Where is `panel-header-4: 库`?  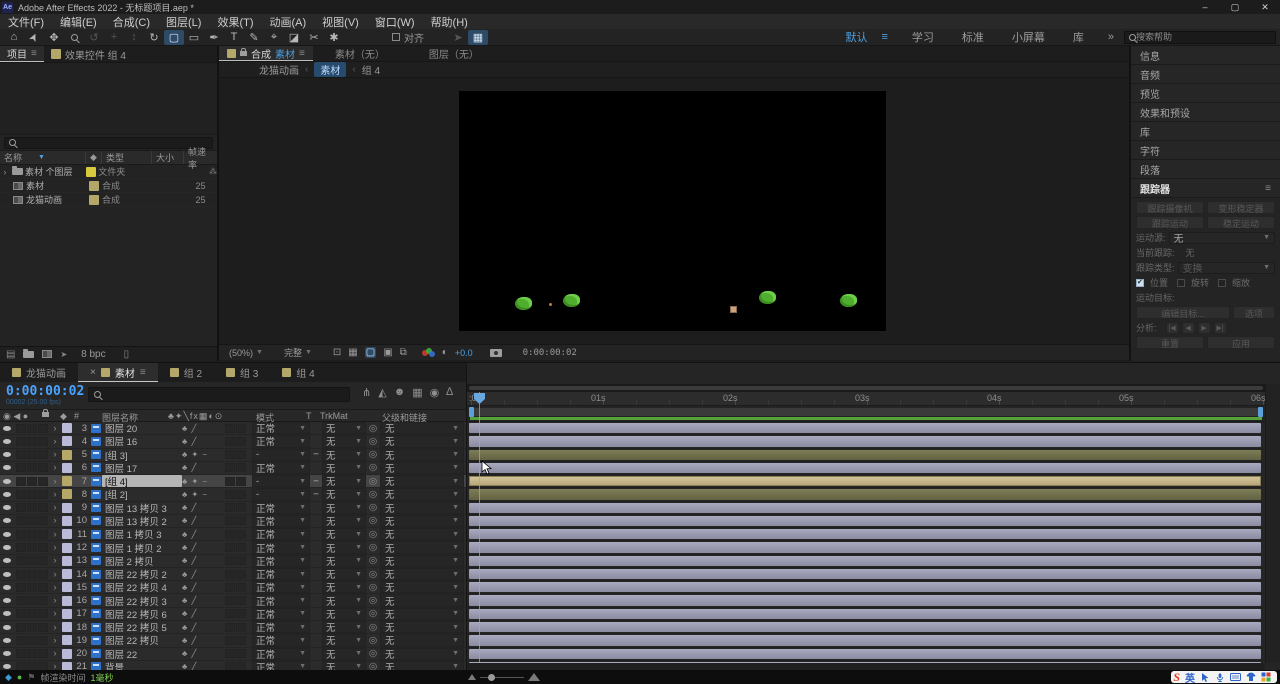 panel-header-4: 库 is located at coordinates (1205, 131).